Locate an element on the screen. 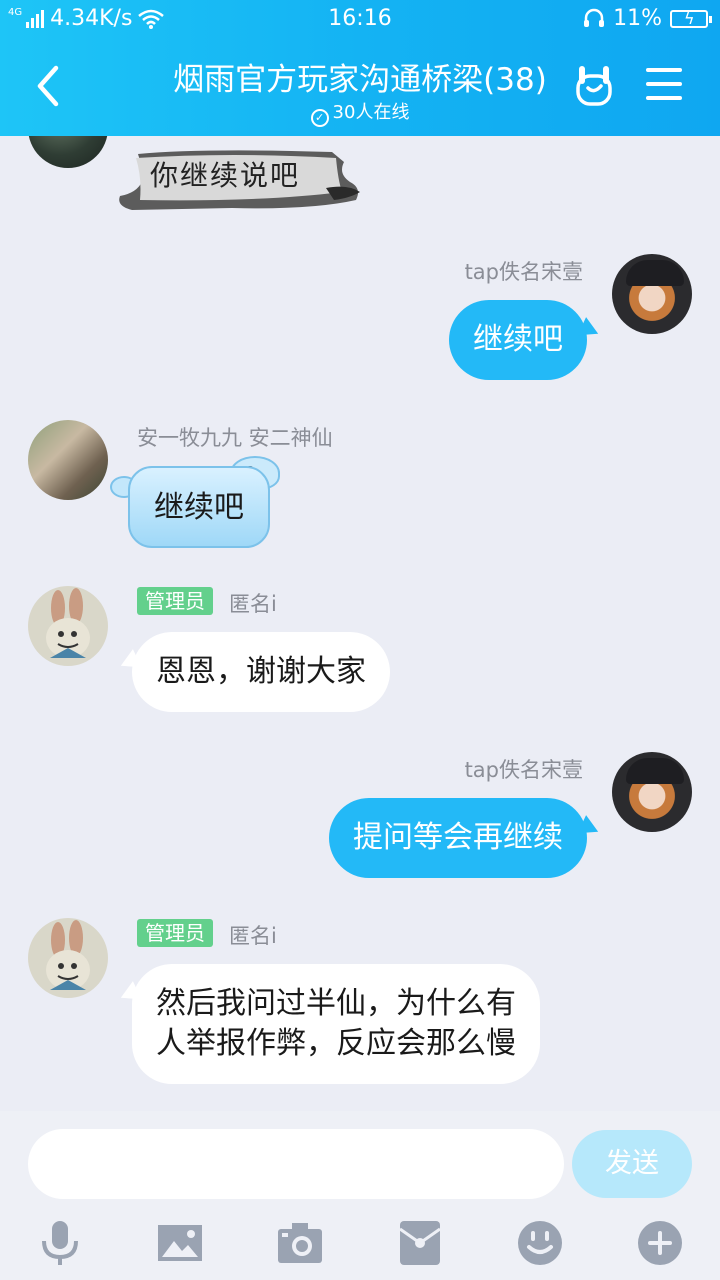  battery-level: 11% is located at coordinates (637, 18).